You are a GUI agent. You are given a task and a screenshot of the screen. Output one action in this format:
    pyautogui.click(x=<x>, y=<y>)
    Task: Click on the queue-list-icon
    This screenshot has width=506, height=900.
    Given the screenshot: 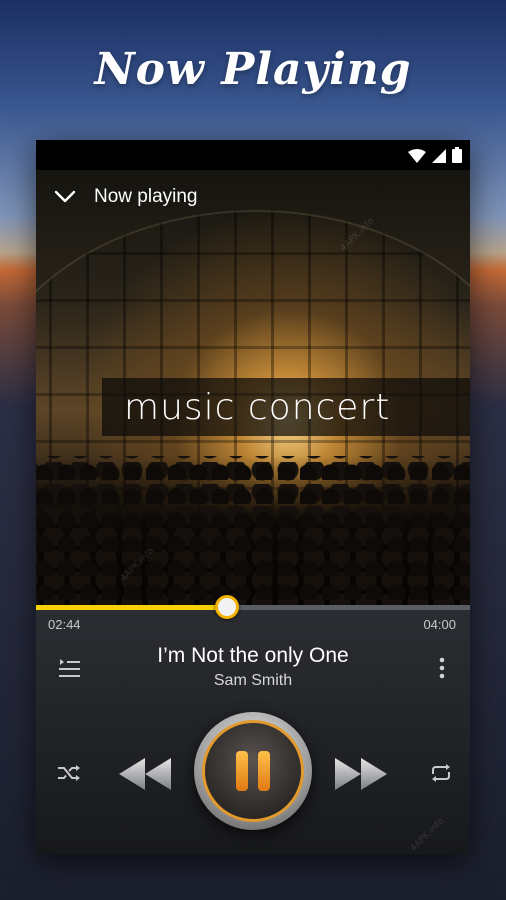 What is the action you would take?
    pyautogui.click(x=69, y=668)
    